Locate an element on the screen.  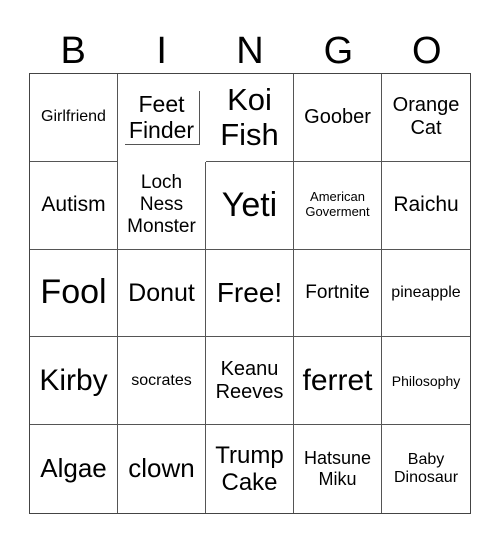
bingo-cell: Philosophy is located at coordinates (426, 381).